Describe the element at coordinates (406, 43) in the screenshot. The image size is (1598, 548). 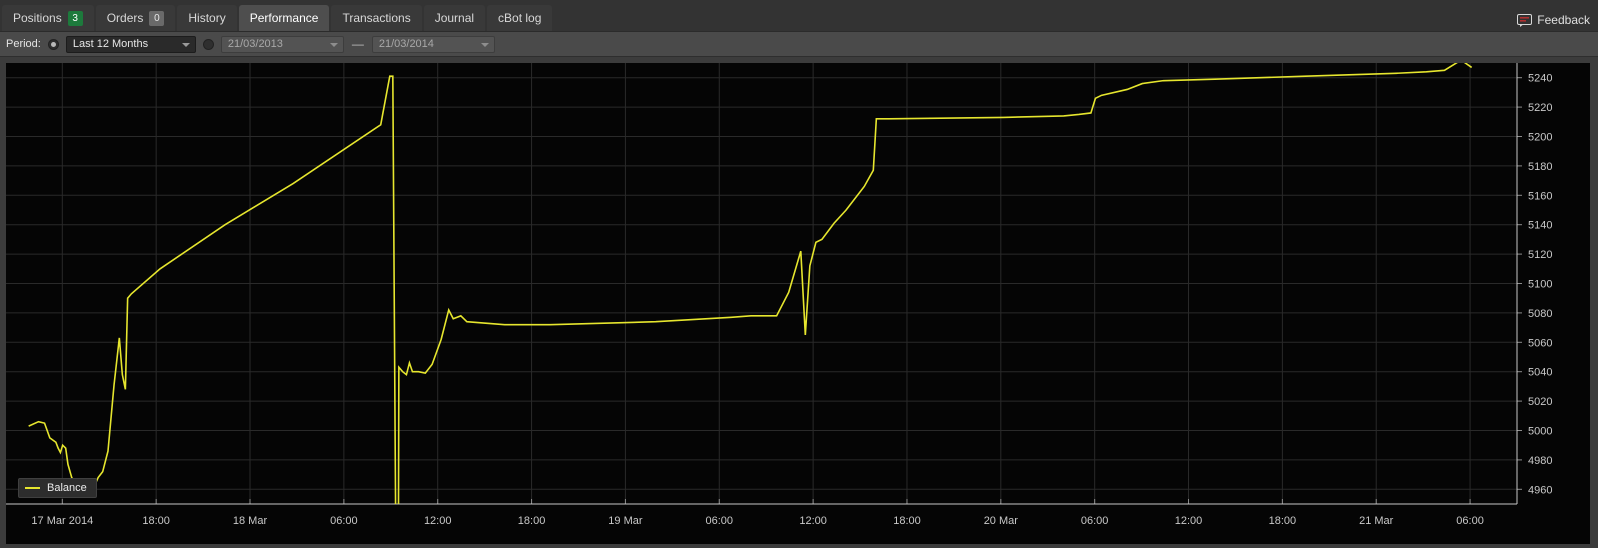
I see `period-date-to-value: 21/03/2014` at that location.